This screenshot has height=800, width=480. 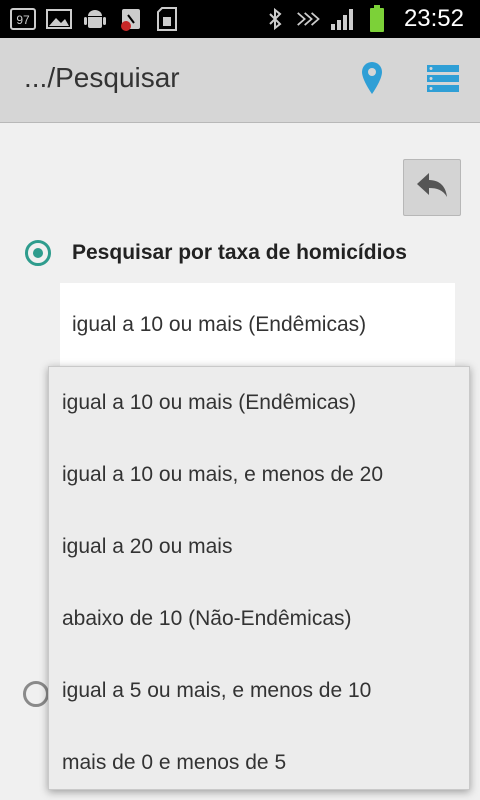 I want to click on svg-text: 97, so click(x=23, y=20).